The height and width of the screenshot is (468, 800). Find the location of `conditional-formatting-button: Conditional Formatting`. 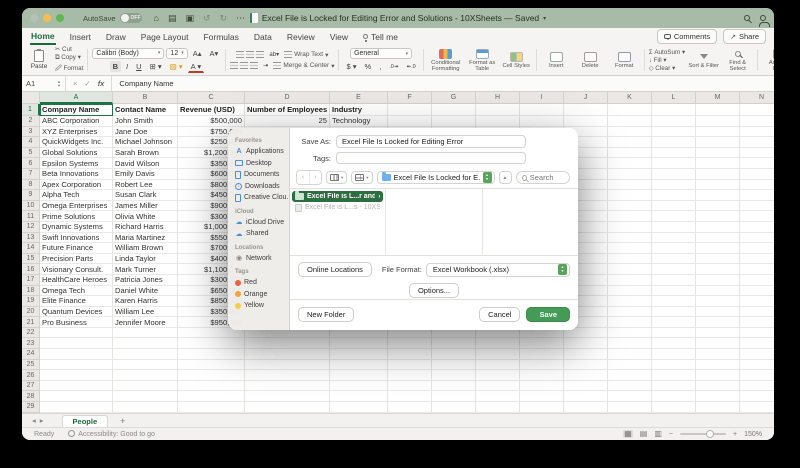

conditional-formatting-button: Conditional Formatting is located at coordinates (446, 60).